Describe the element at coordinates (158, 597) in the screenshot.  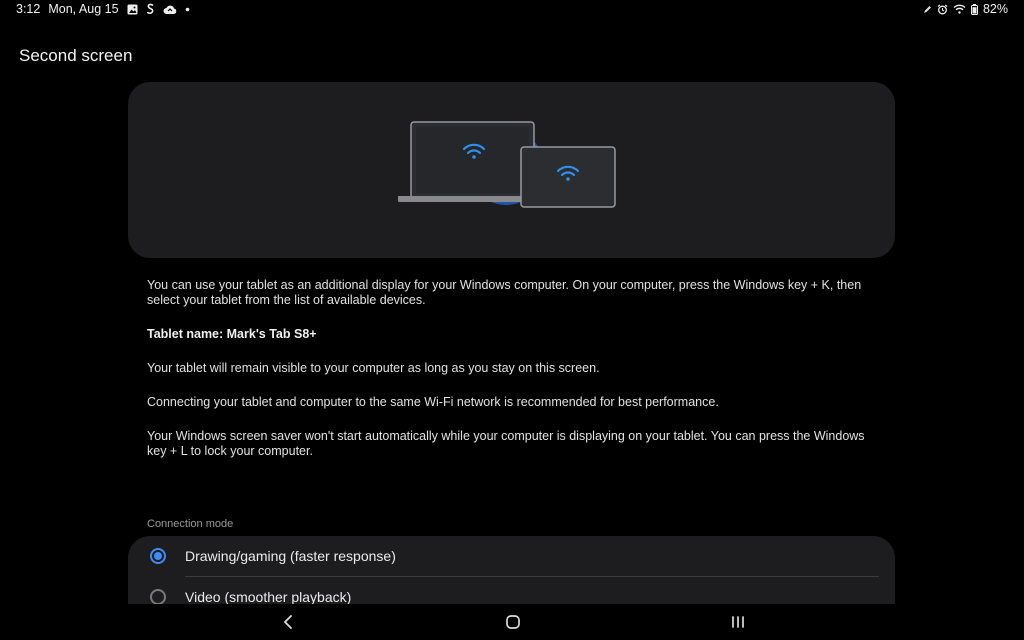
I see `radio-unselected-icon` at that location.